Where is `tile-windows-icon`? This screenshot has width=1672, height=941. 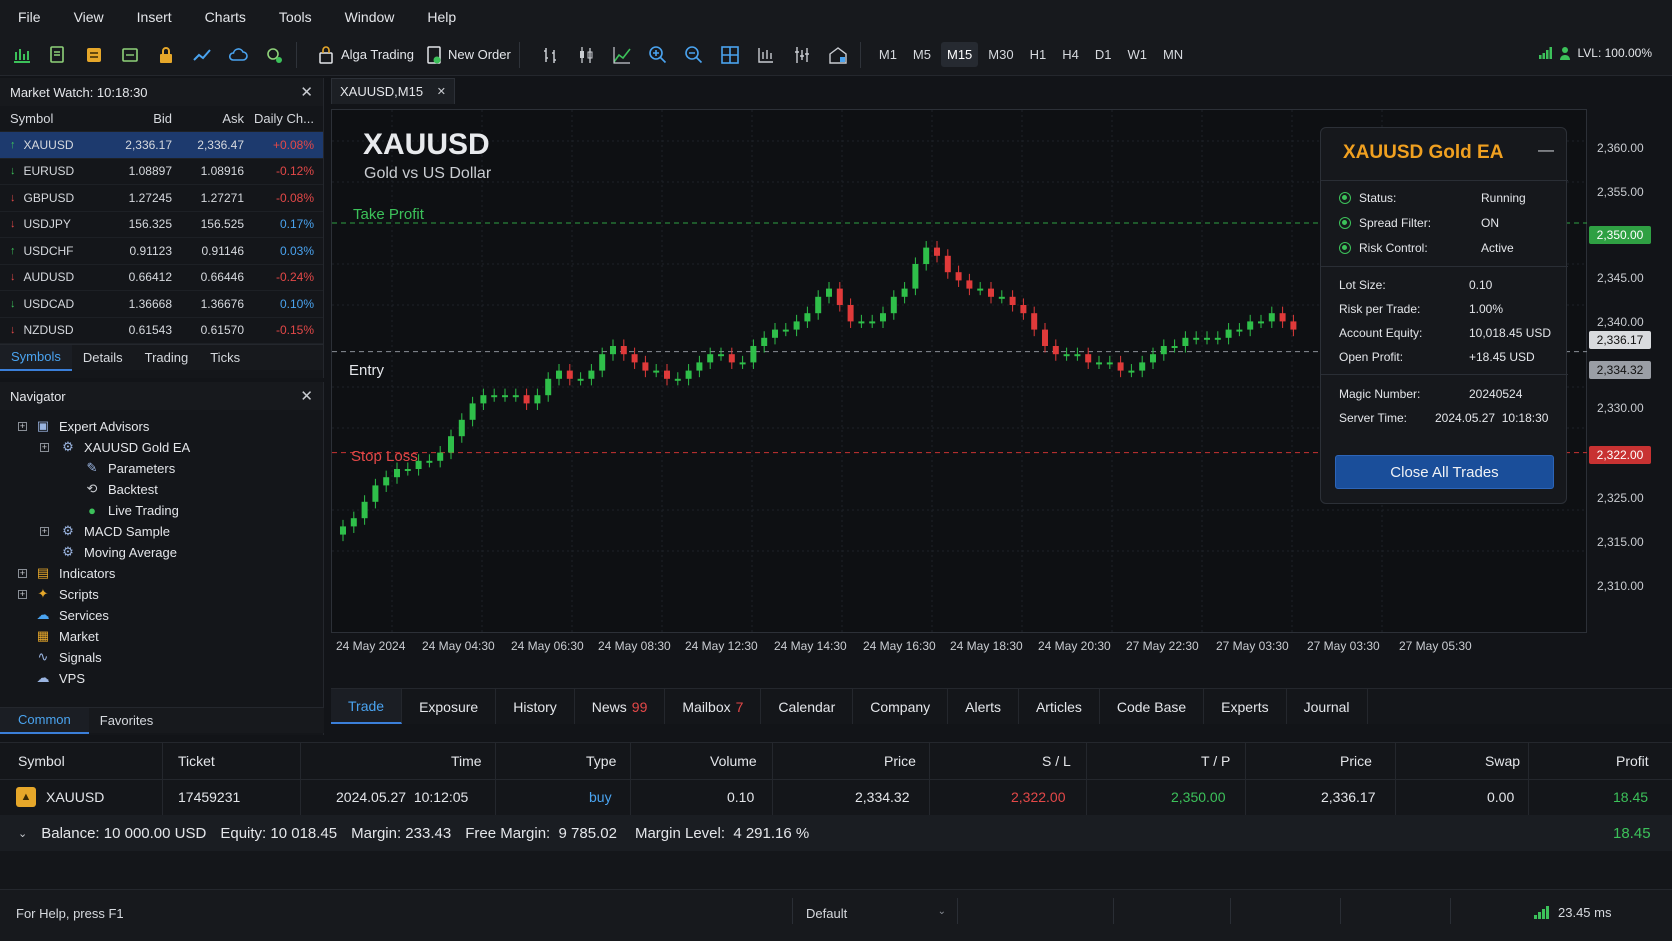 tile-windows-icon is located at coordinates (730, 55).